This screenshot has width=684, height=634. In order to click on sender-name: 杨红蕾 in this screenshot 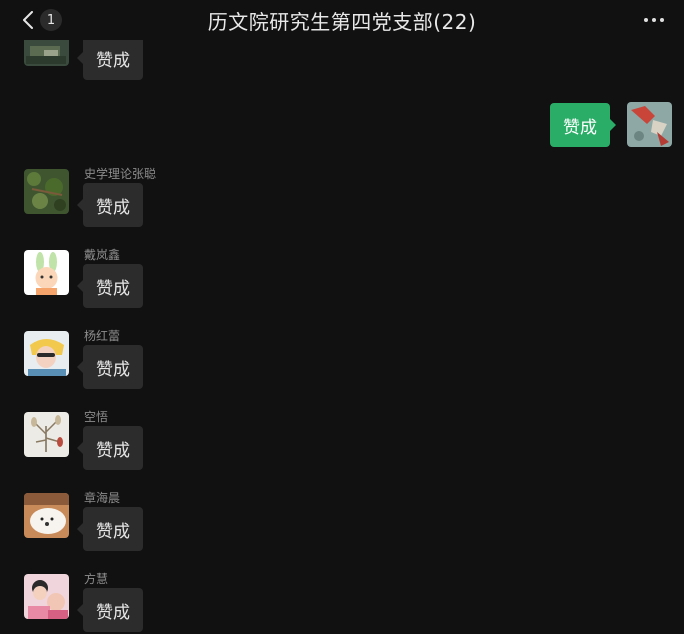, I will do `click(102, 336)`.